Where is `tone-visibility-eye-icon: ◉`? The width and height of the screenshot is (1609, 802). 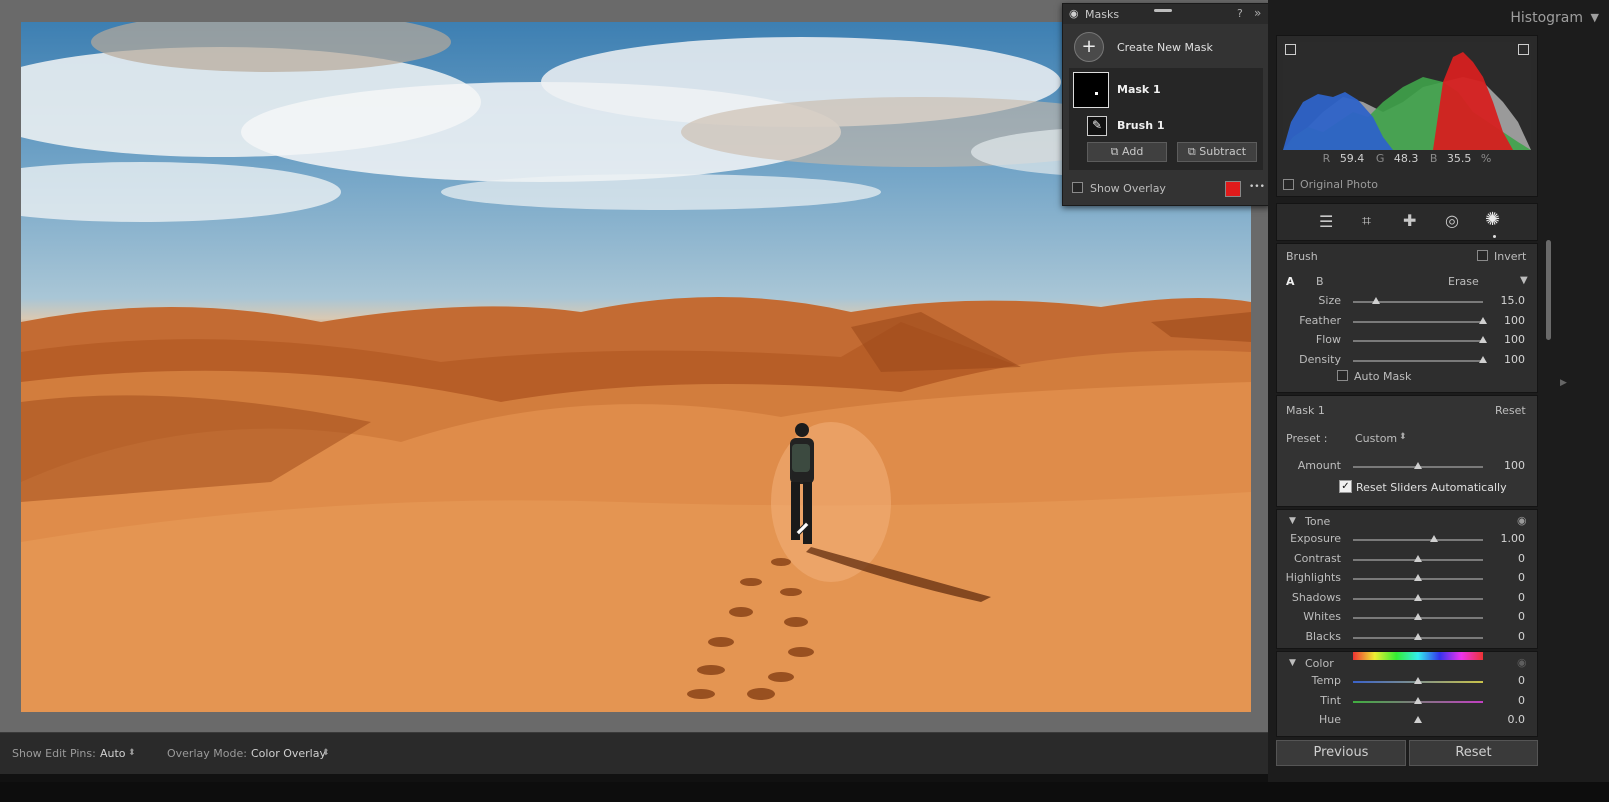
tone-visibility-eye-icon: ◉ is located at coordinates (1522, 520).